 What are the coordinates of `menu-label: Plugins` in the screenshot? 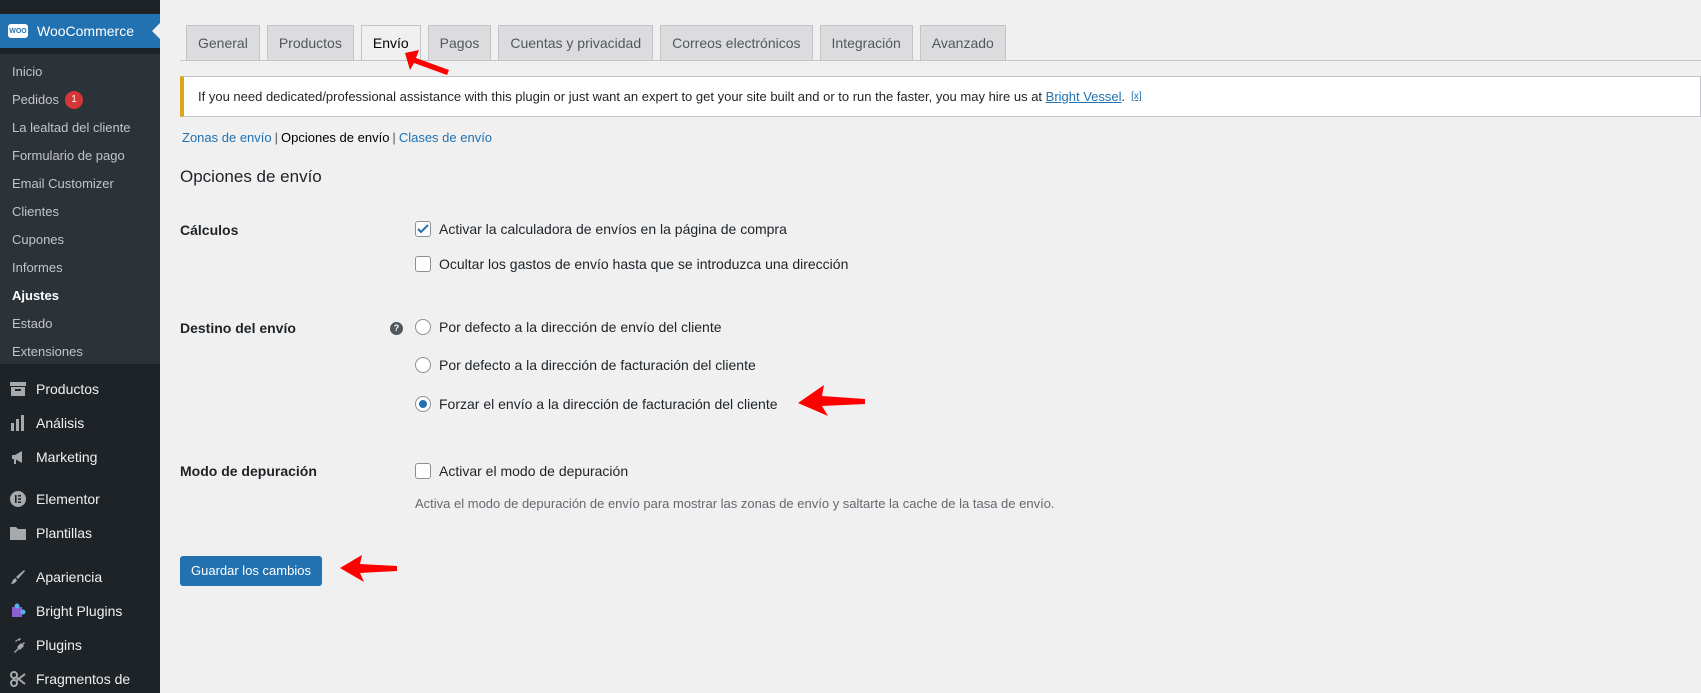 It's located at (59, 645).